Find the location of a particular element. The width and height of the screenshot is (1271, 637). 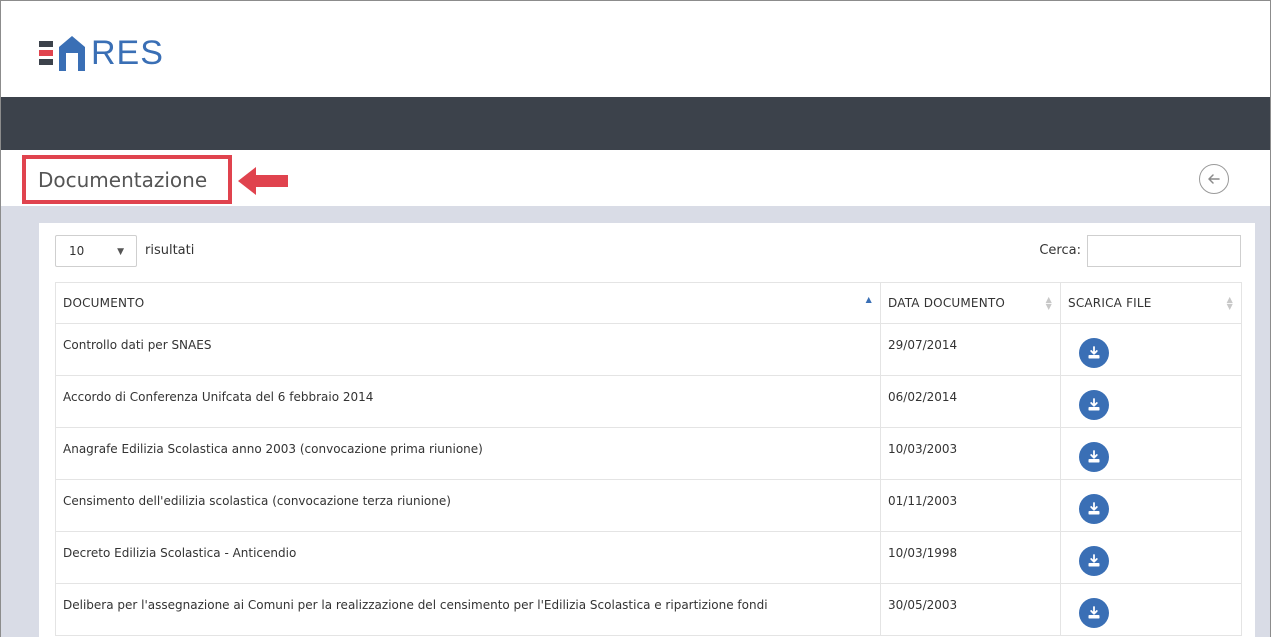

site-logo: RES is located at coordinates (101, 53).